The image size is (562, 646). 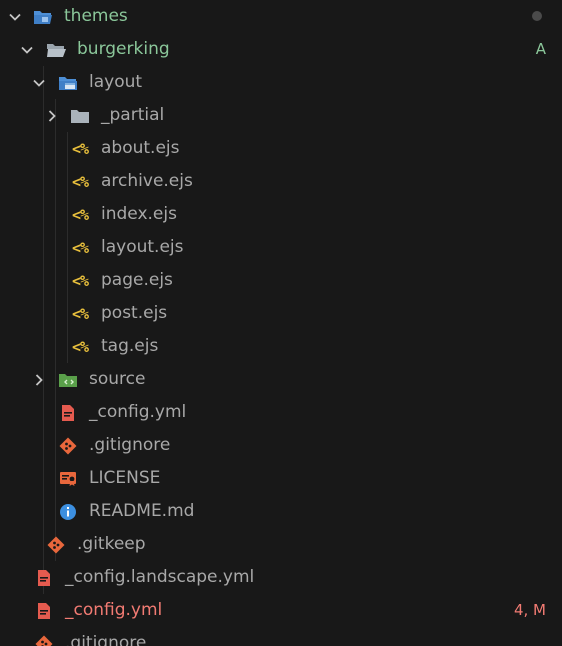 What do you see at coordinates (68, 379) in the screenshot?
I see `folder-source-icon` at bounding box center [68, 379].